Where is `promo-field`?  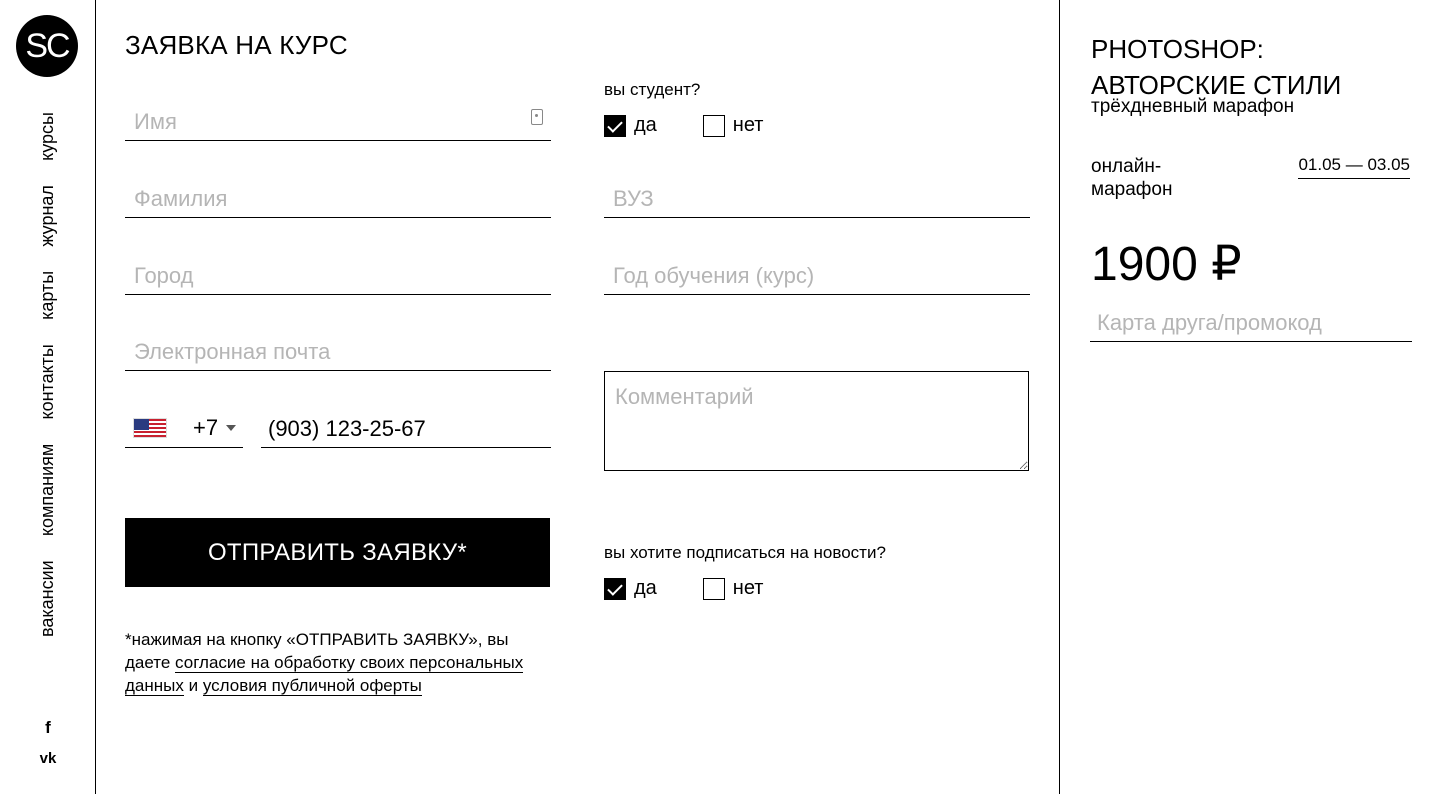 promo-field is located at coordinates (1251, 322).